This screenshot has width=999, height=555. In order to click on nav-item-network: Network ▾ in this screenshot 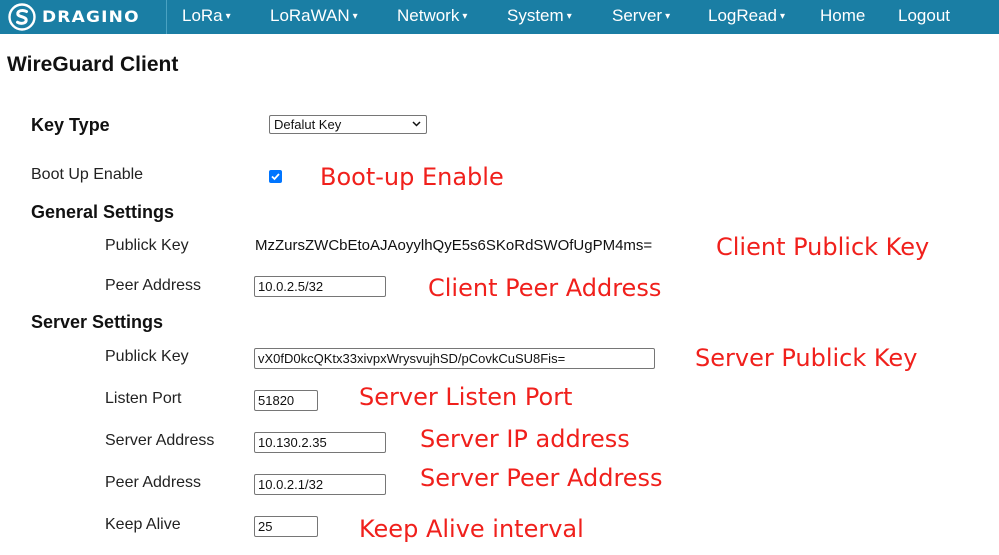, I will do `click(432, 17)`.